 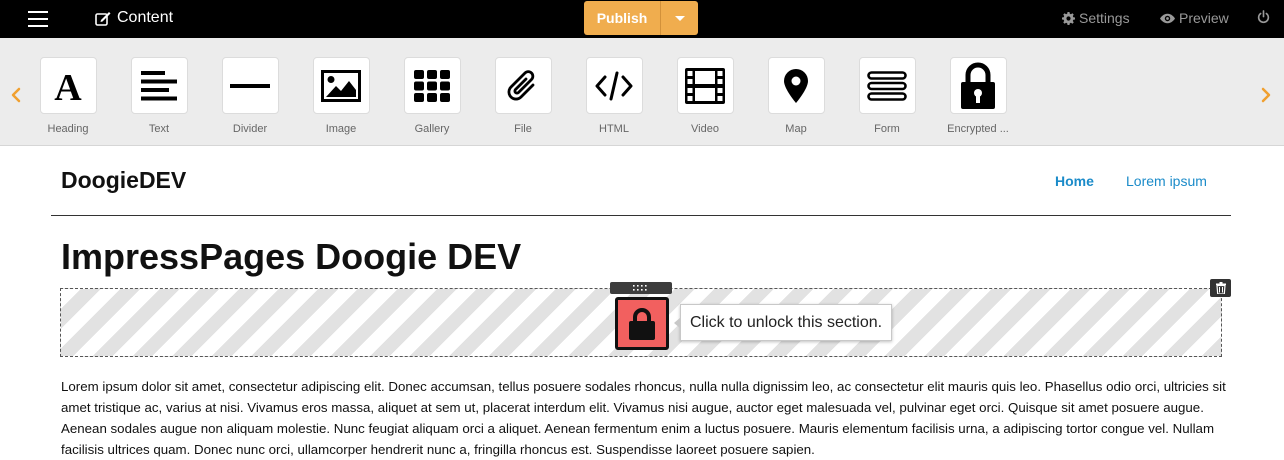 What do you see at coordinates (1167, 18) in the screenshot?
I see `eye-icon` at bounding box center [1167, 18].